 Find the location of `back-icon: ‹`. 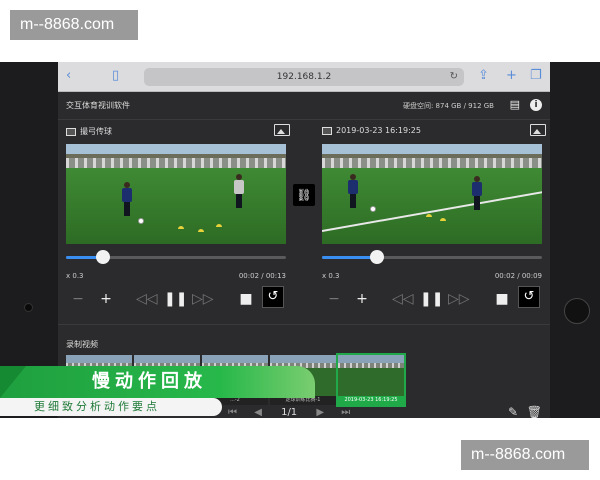

back-icon: ‹ is located at coordinates (68, 76).